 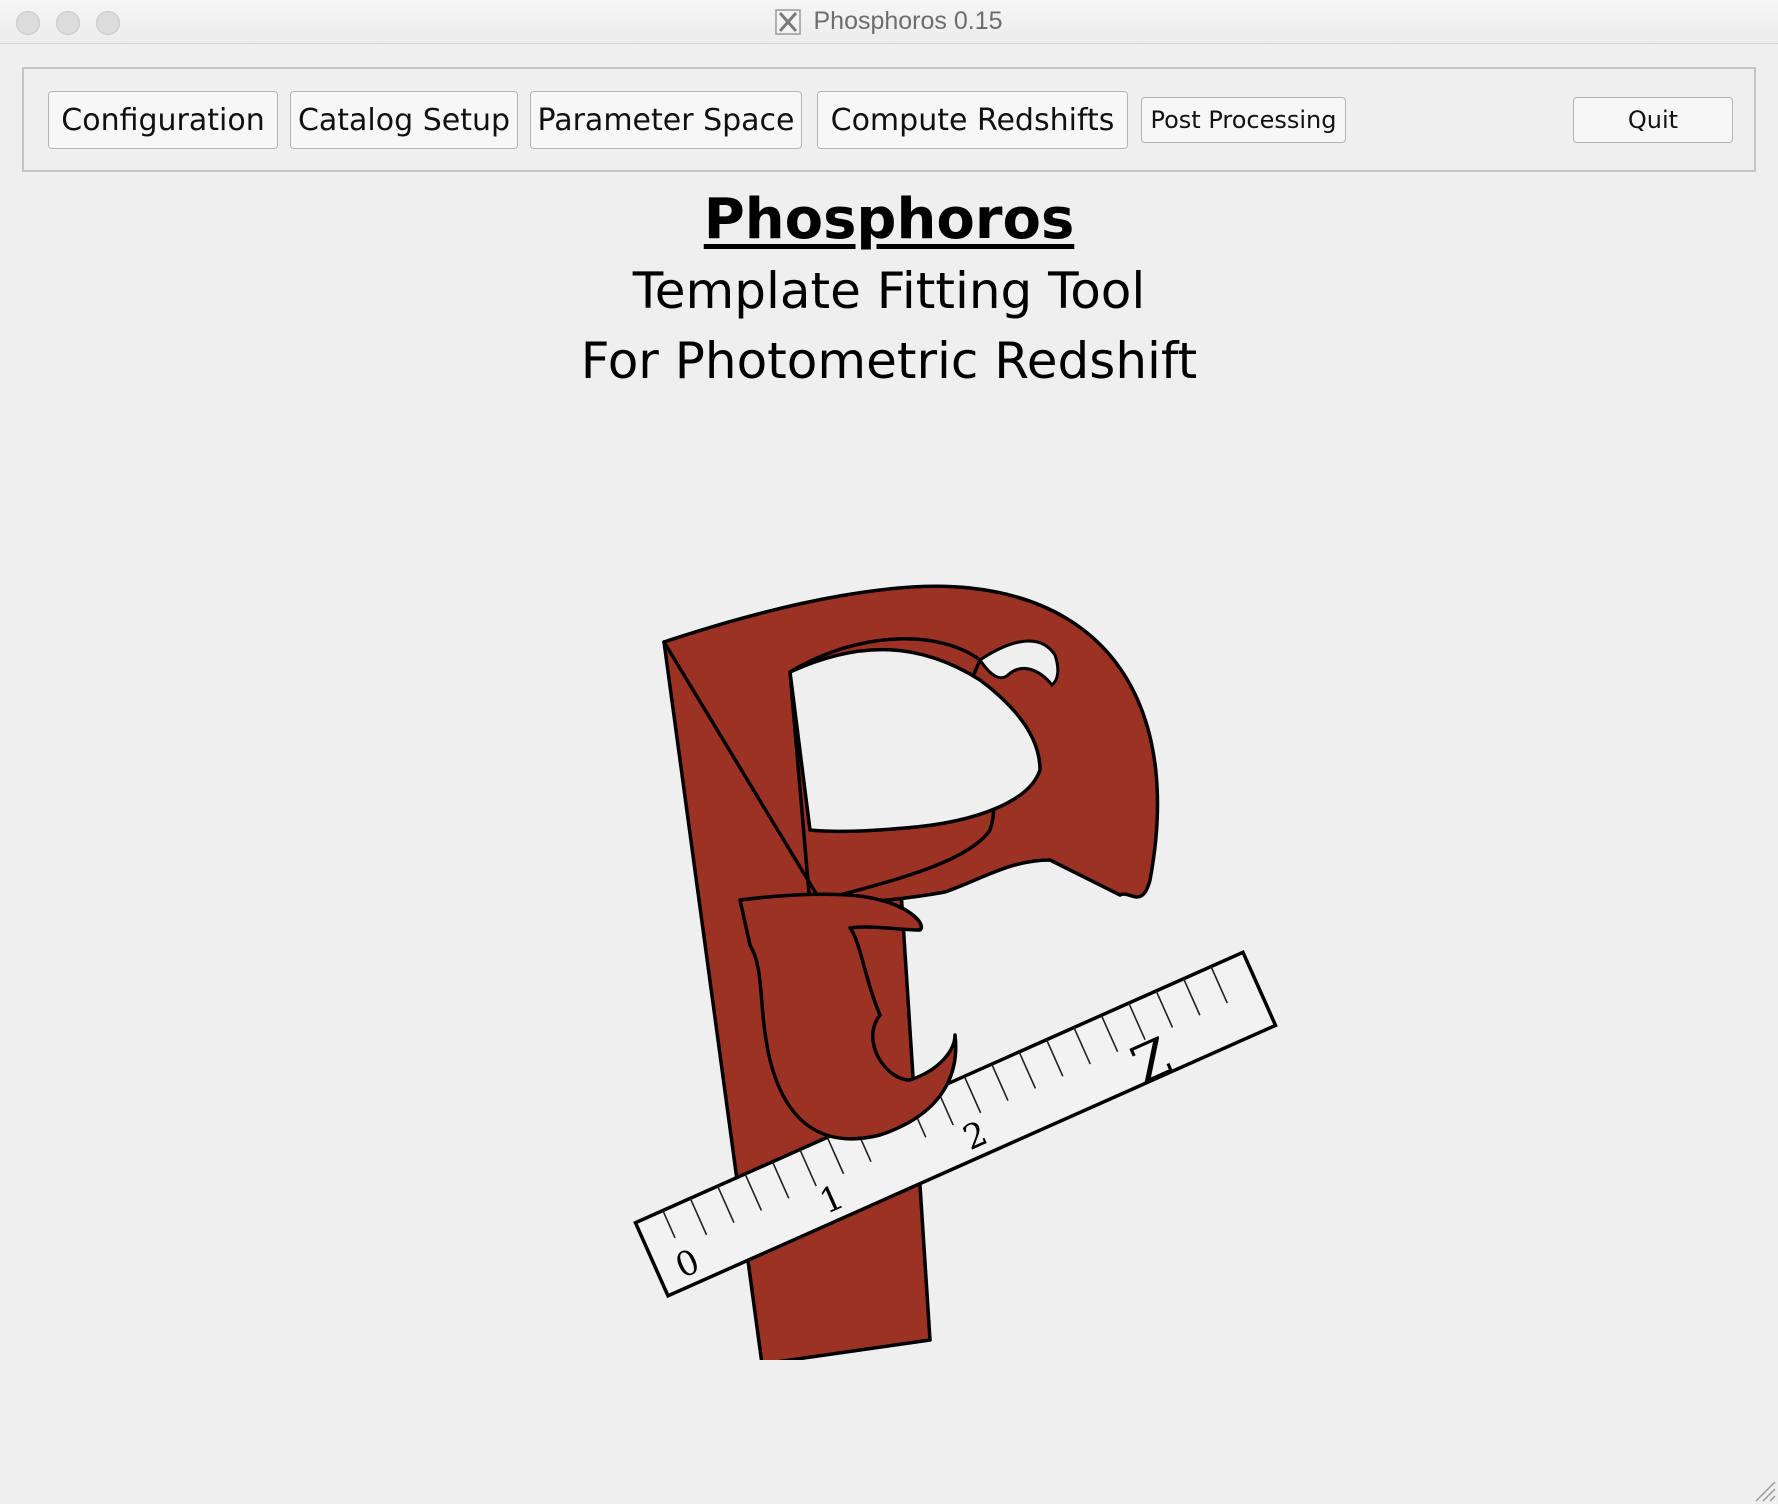 I want to click on quit-button: Quit, so click(x=1653, y=120).